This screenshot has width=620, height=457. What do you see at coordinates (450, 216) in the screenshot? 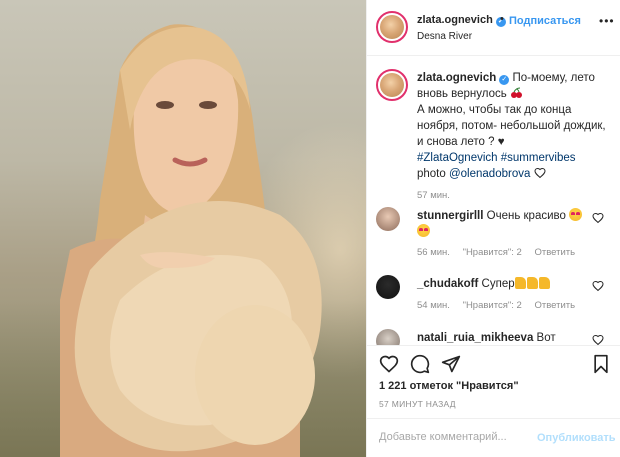
I see `comment-username: stunnergirlll` at bounding box center [450, 216].